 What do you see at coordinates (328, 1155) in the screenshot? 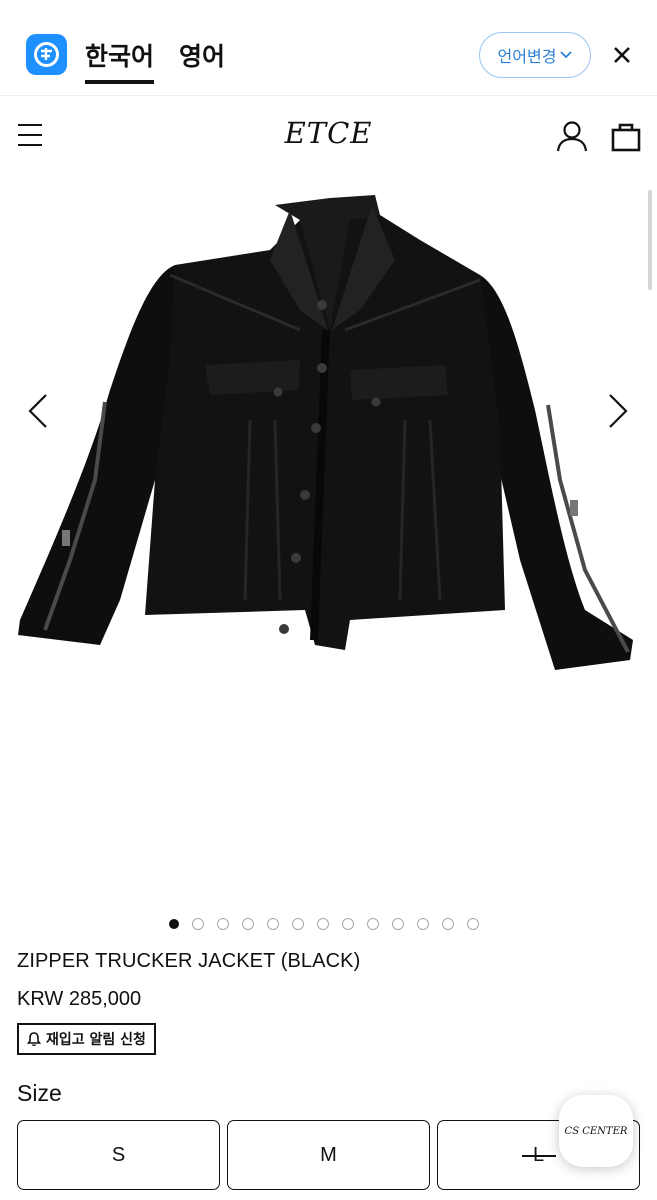
I see `size-button-m: M` at bounding box center [328, 1155].